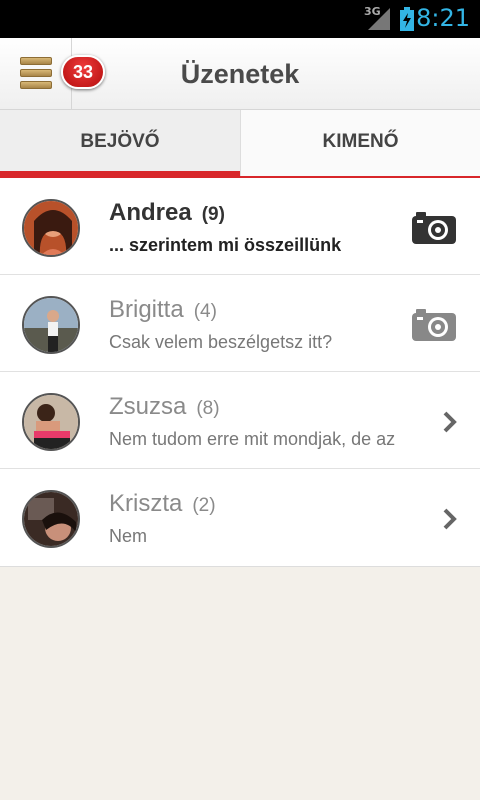 Image resolution: width=480 pixels, height=800 pixels. Describe the element at coordinates (240, 226) in the screenshot. I see `list-item: Andrea (9) ... szerintem mi összeillünk` at that location.